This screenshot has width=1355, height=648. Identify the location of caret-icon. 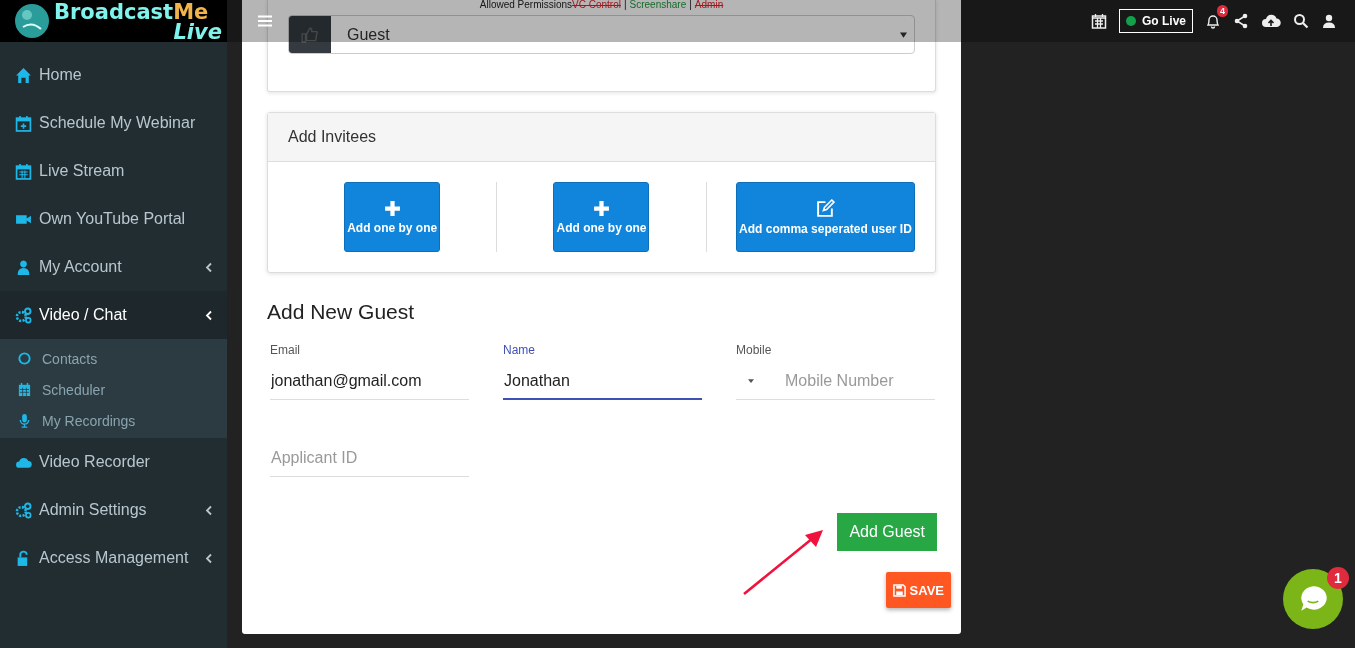
(903, 34).